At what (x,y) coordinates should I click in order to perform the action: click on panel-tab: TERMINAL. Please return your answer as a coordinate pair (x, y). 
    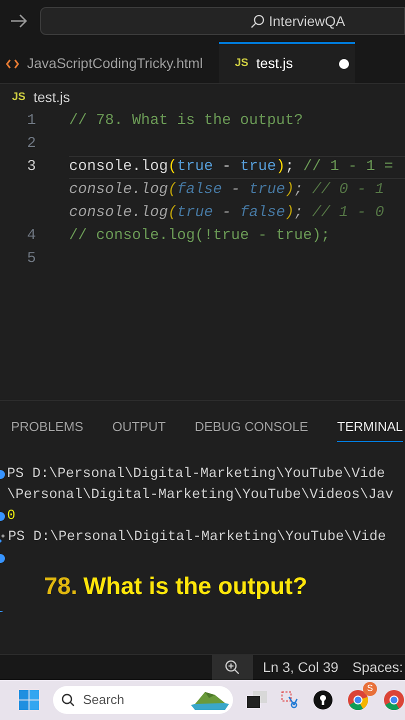
    Looking at the image, I should click on (370, 426).